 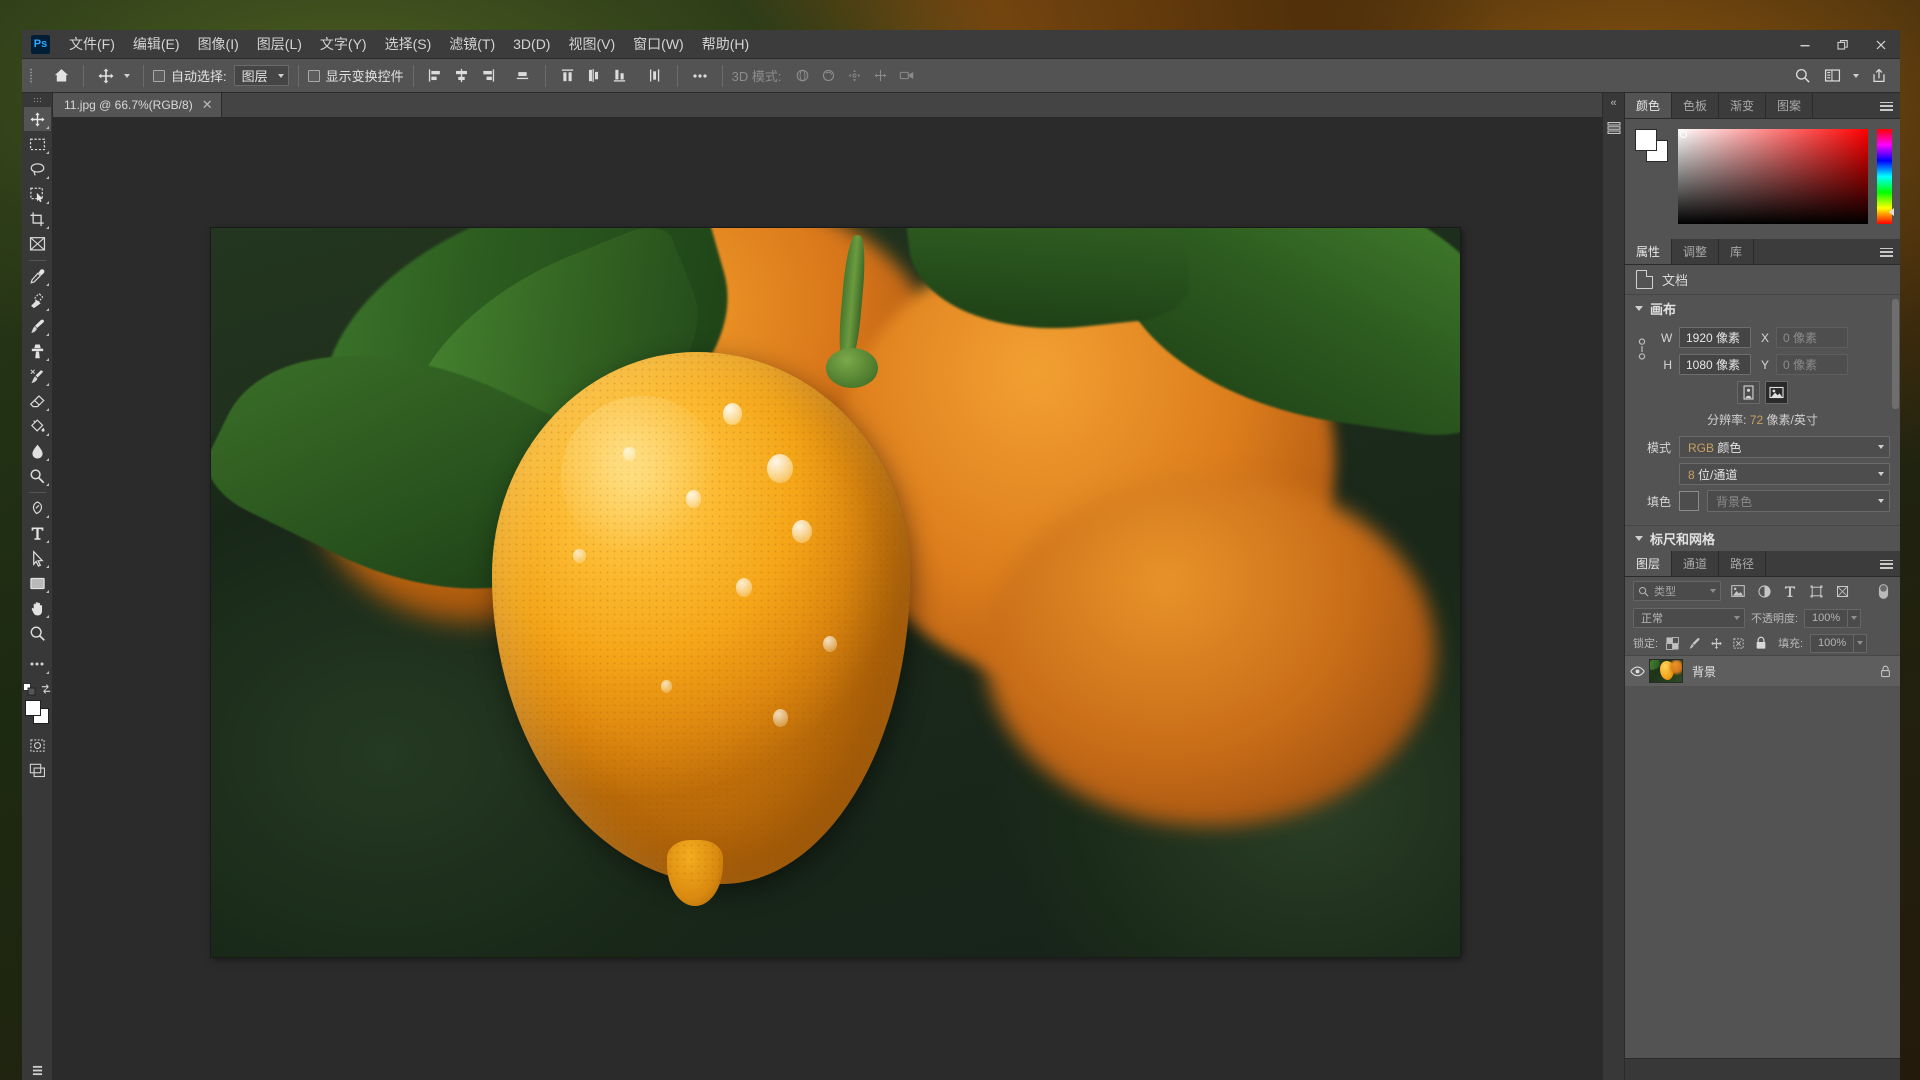 I want to click on tab-paths: 路径, so click(x=1743, y=563).